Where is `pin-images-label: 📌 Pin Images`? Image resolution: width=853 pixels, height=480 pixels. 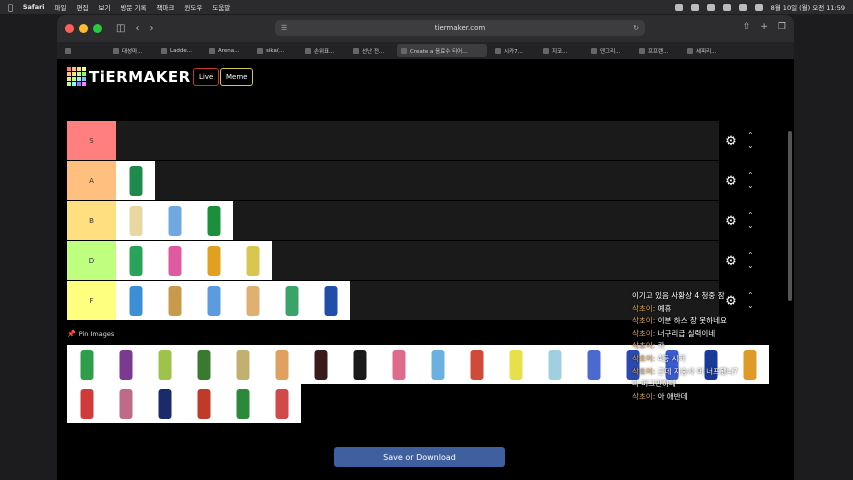
pin-images-label: 📌 Pin Images is located at coordinates (90, 334).